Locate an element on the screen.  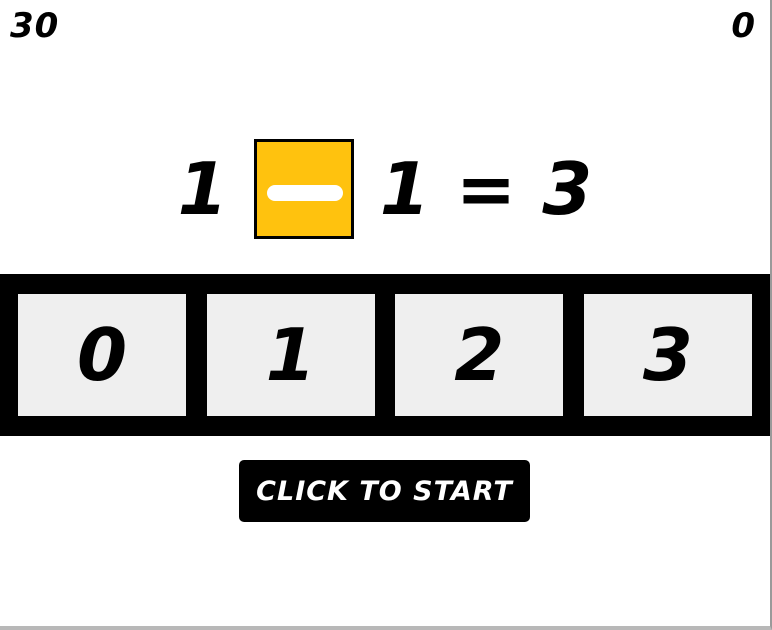
score-display: 0 is located at coordinates (743, 26).